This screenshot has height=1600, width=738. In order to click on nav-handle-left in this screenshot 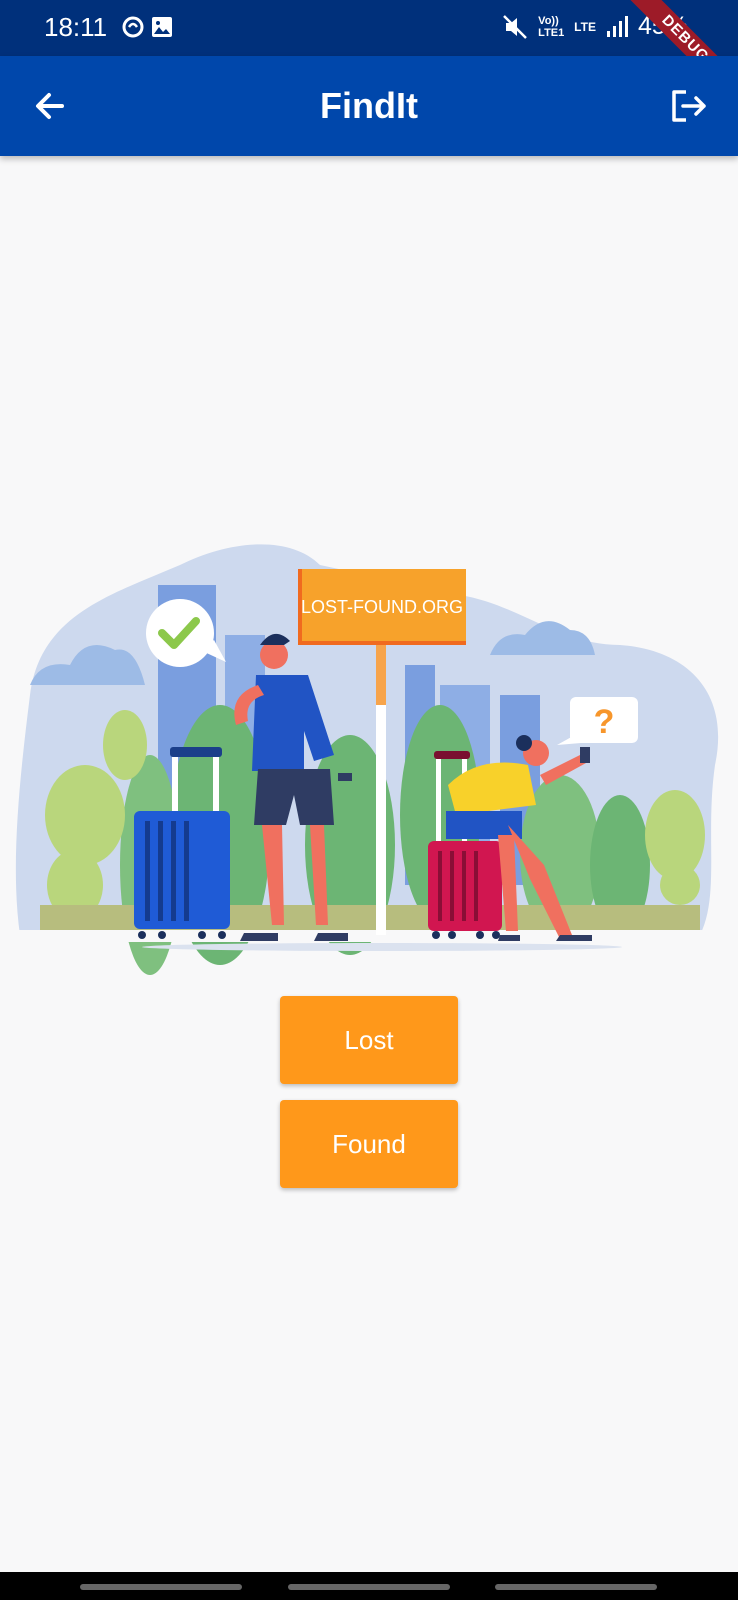, I will do `click(161, 1587)`.